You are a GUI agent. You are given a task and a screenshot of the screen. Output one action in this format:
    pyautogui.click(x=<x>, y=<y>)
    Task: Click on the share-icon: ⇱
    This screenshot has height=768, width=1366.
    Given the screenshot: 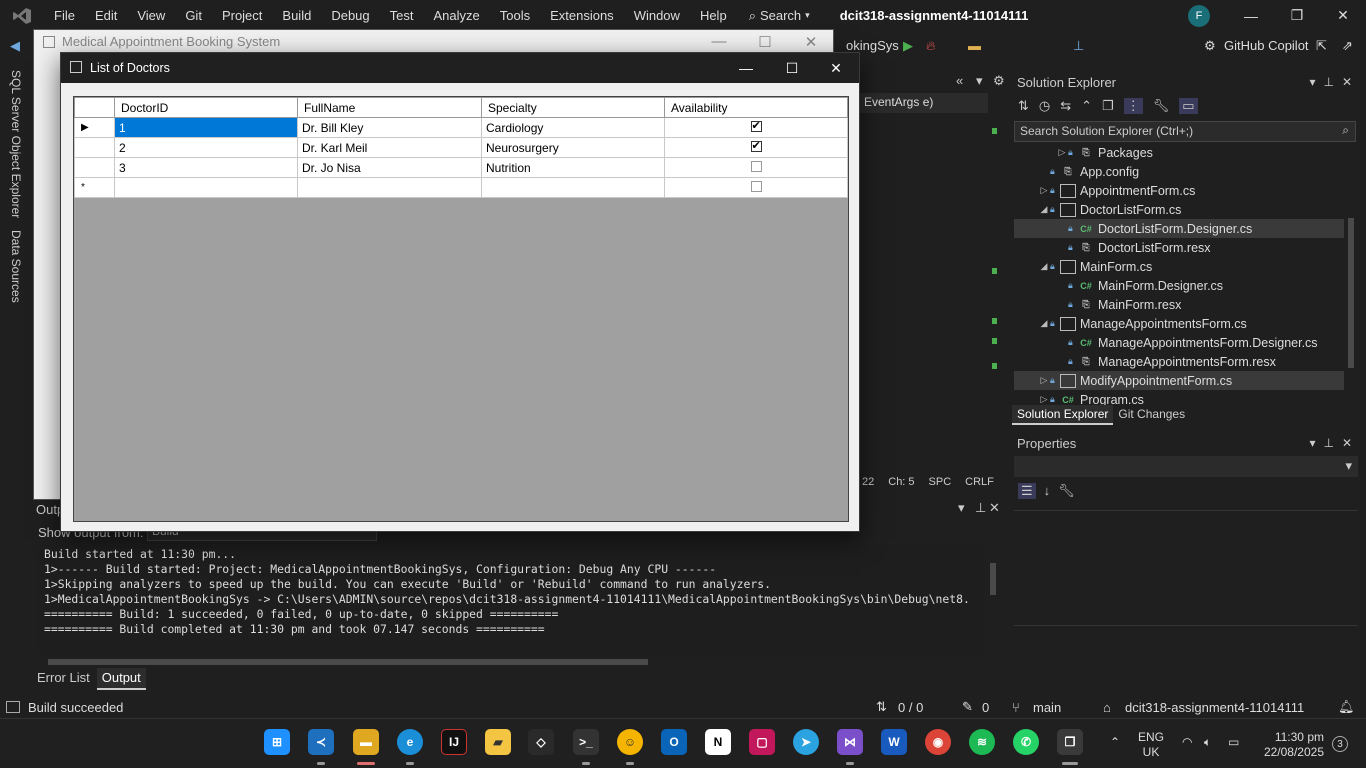 What is the action you would take?
    pyautogui.click(x=1321, y=46)
    